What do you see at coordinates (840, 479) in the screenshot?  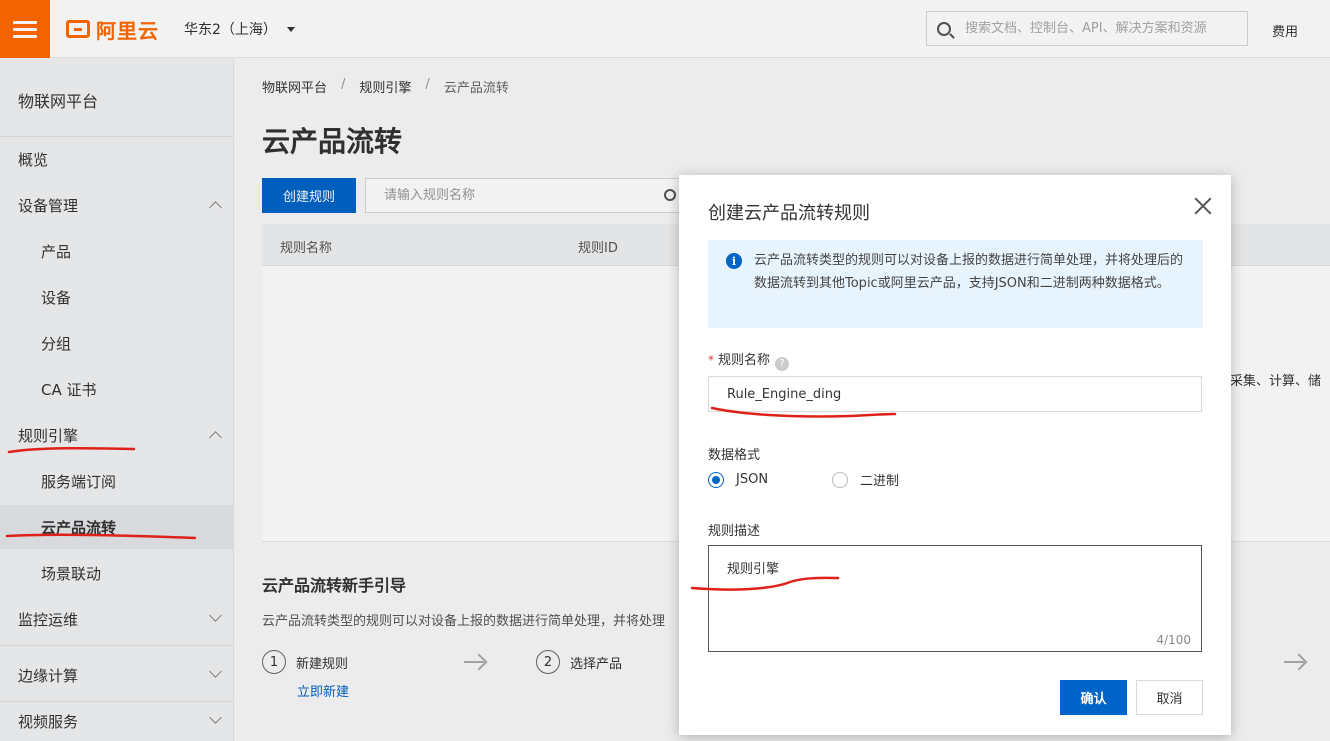 I see `radio-binary` at bounding box center [840, 479].